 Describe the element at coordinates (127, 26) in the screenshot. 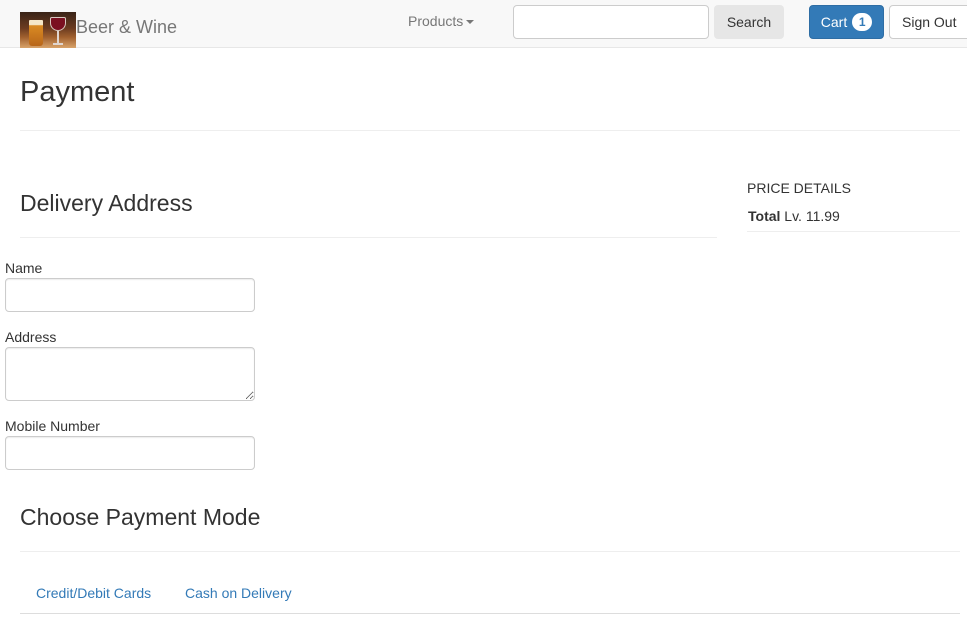

I see `brand-name: Beer & Wine` at that location.